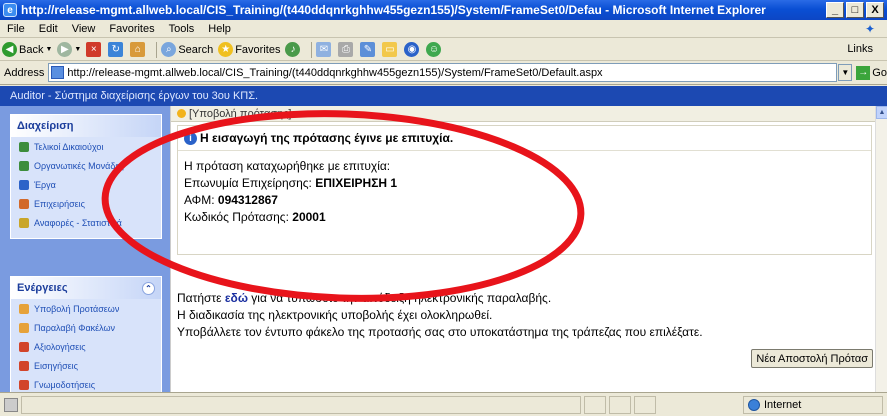 This screenshot has width=887, height=416. Describe the element at coordinates (65, 49) in the screenshot. I see `forward-arrow-icon: ▶` at that location.